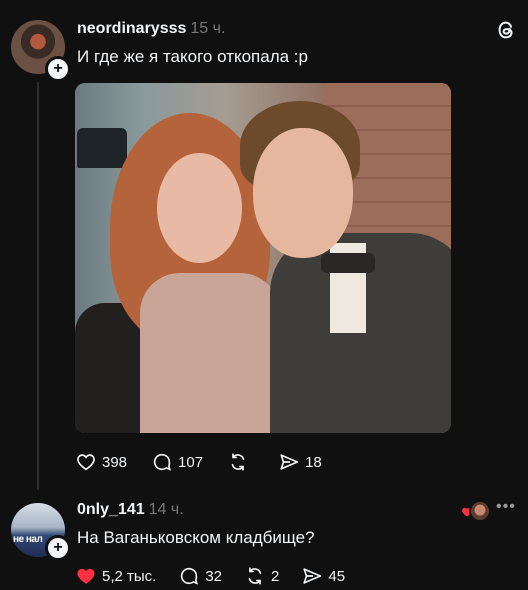  Describe the element at coordinates (38, 286) in the screenshot. I see `thread-connector-line` at that location.